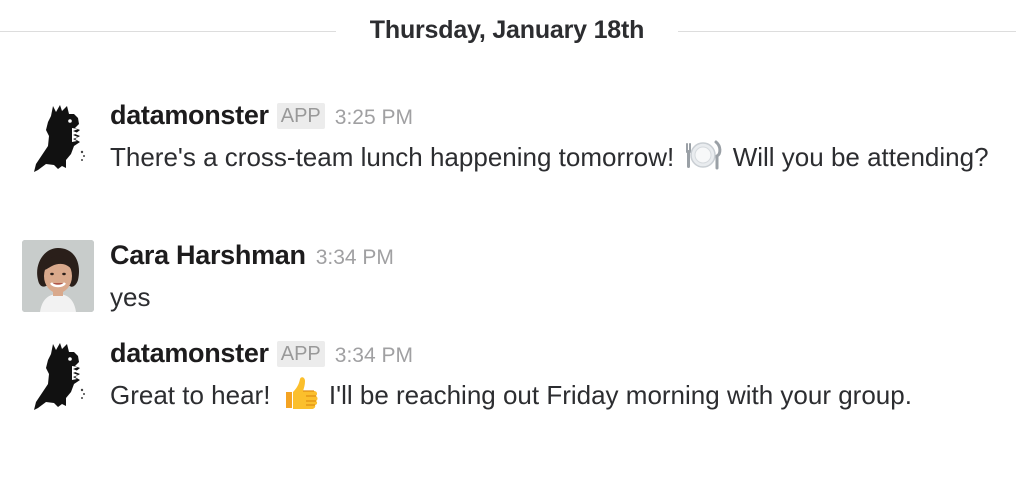 This screenshot has width=1016, height=492. Describe the element at coordinates (703, 155) in the screenshot. I see `plate-cutlery-icon` at that location.